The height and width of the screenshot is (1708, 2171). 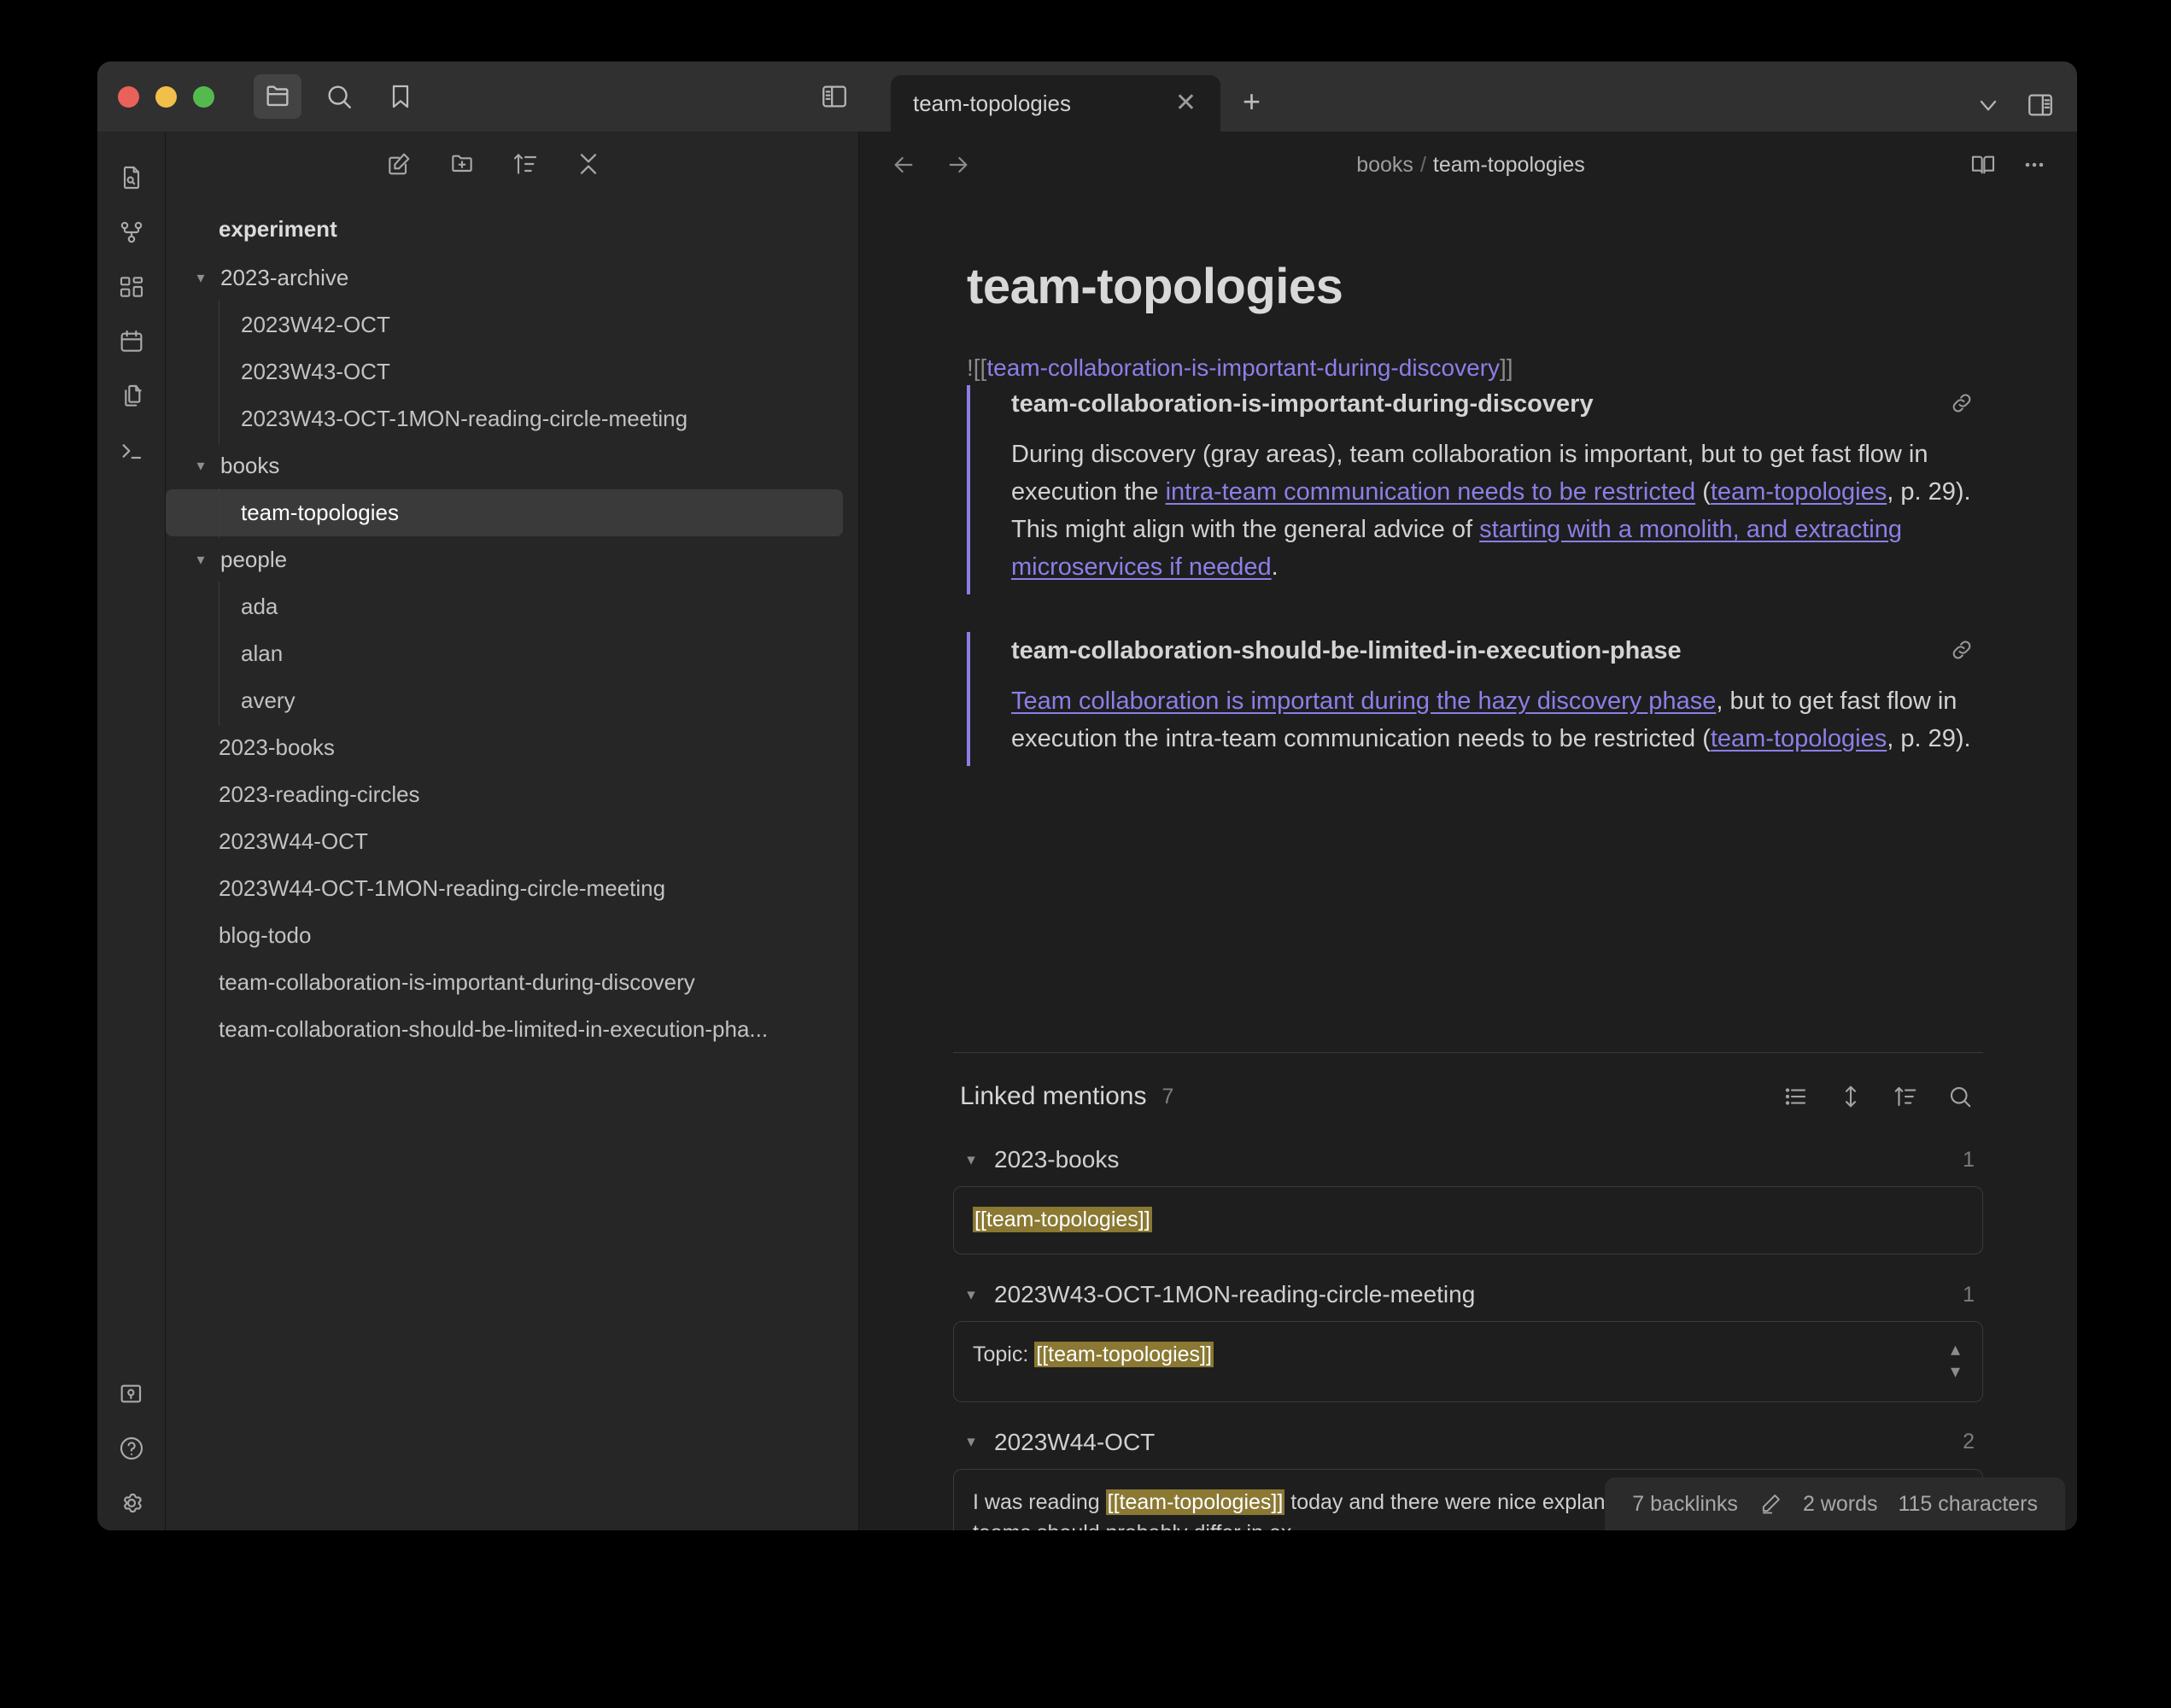 I want to click on linked-mentions-count: 7, so click(x=1168, y=1096).